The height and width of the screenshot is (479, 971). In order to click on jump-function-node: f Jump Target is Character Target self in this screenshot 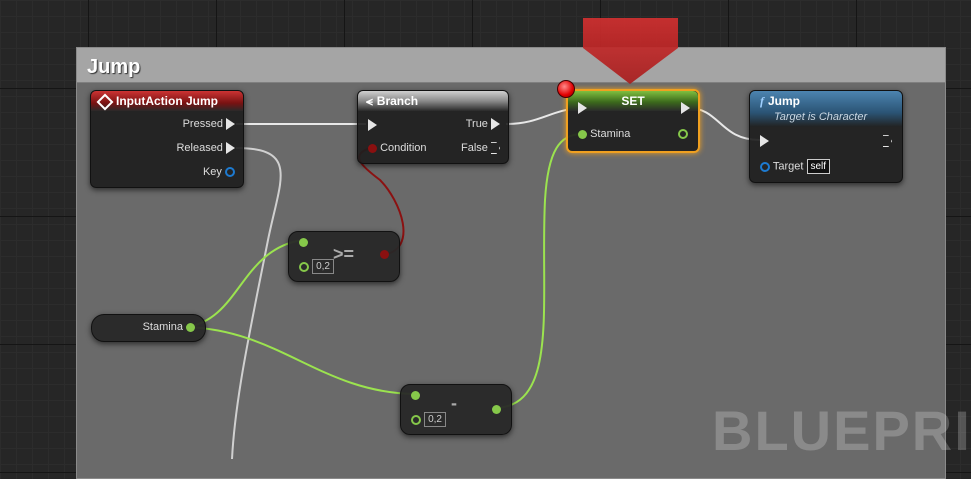, I will do `click(826, 136)`.